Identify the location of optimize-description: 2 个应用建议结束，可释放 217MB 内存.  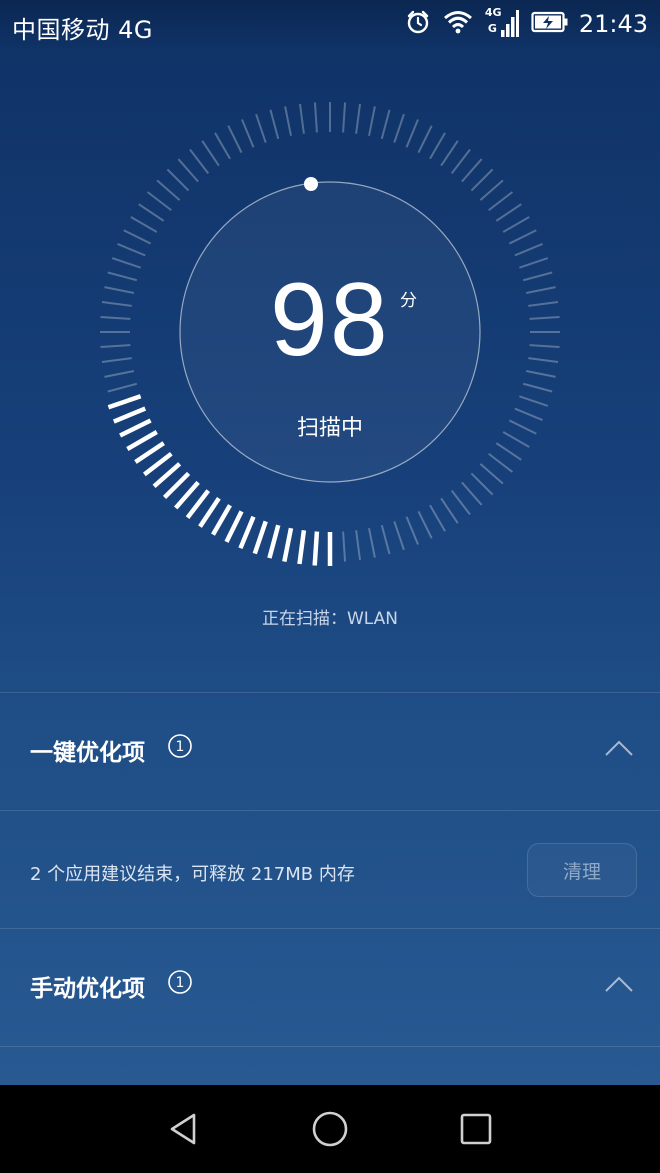
(192, 874).